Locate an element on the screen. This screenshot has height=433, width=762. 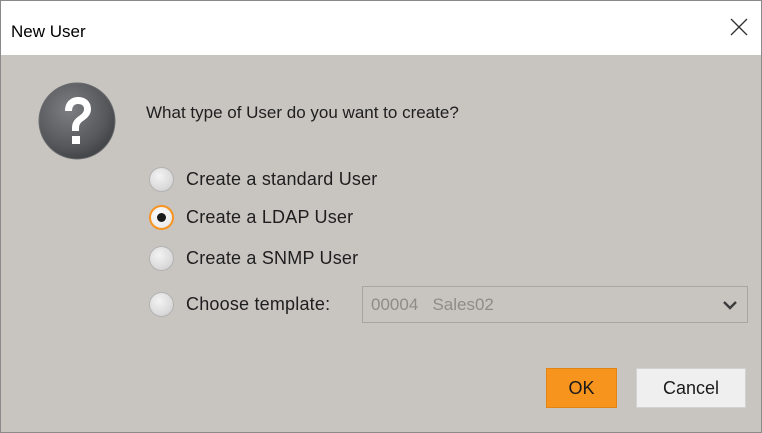
radio-label: Create a LDAP User is located at coordinates (270, 217).